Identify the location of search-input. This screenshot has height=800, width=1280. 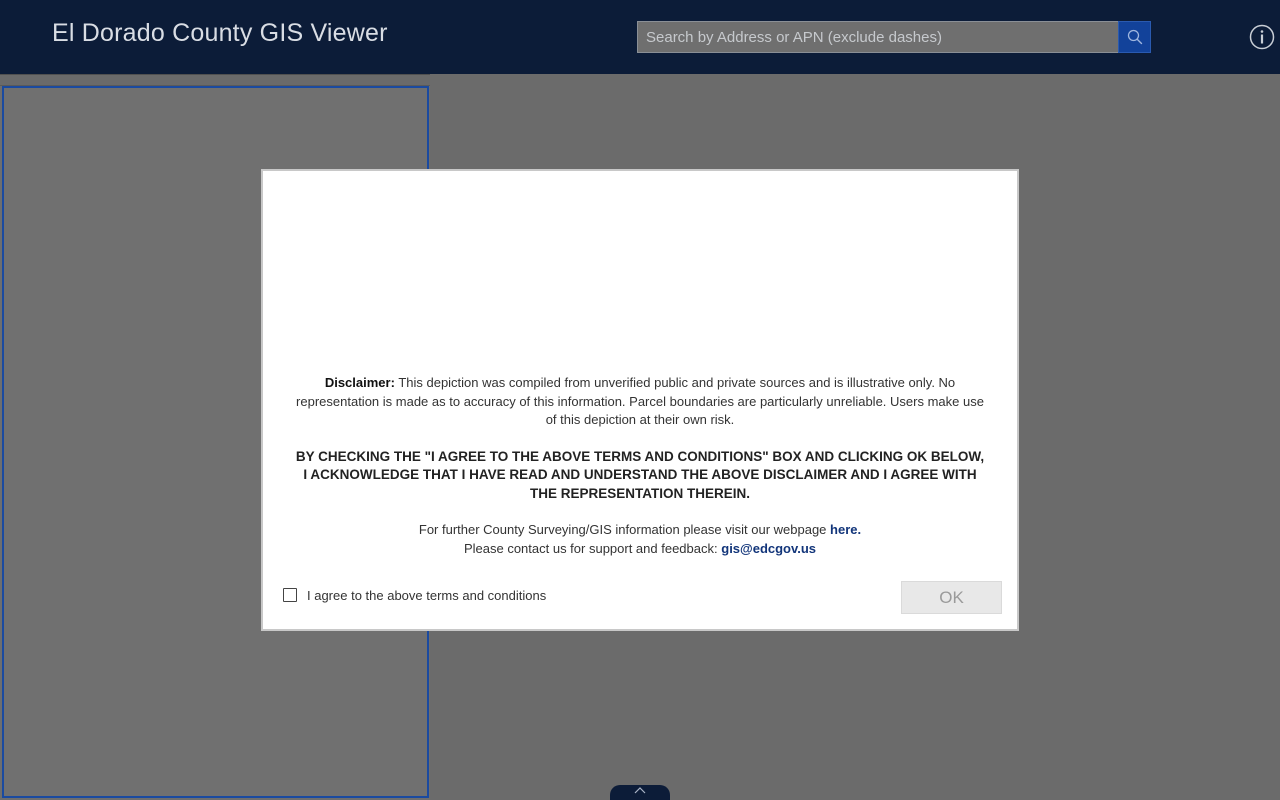
(877, 37).